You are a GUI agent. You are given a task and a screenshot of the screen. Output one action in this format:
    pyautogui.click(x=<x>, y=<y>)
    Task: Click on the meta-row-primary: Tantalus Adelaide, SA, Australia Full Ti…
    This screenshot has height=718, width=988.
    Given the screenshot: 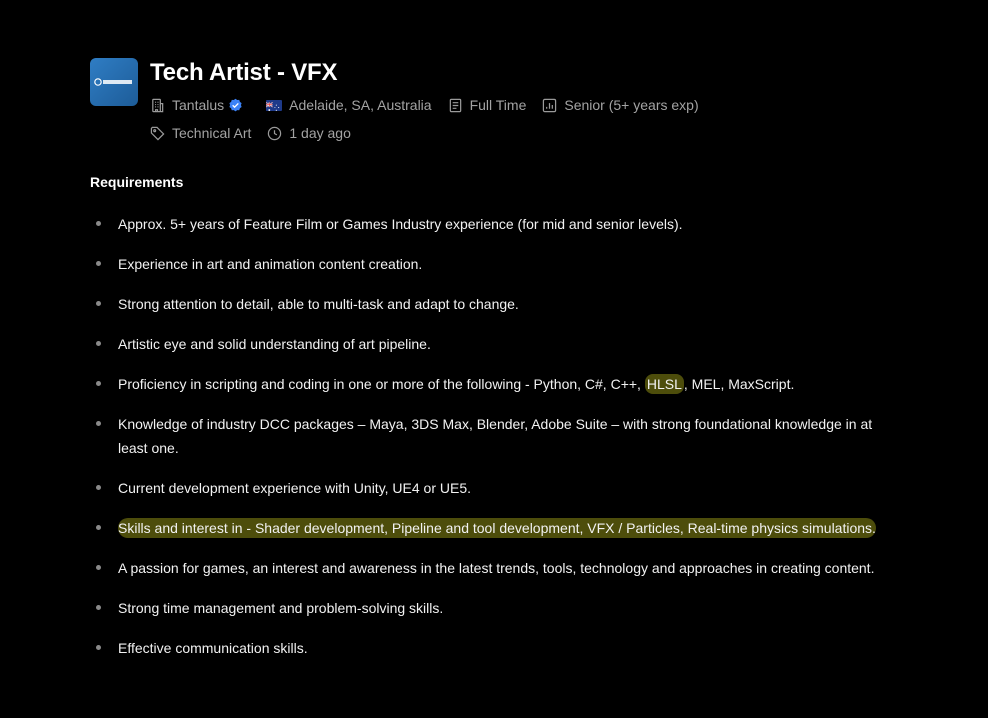 What is the action you would take?
    pyautogui.click(x=432, y=105)
    